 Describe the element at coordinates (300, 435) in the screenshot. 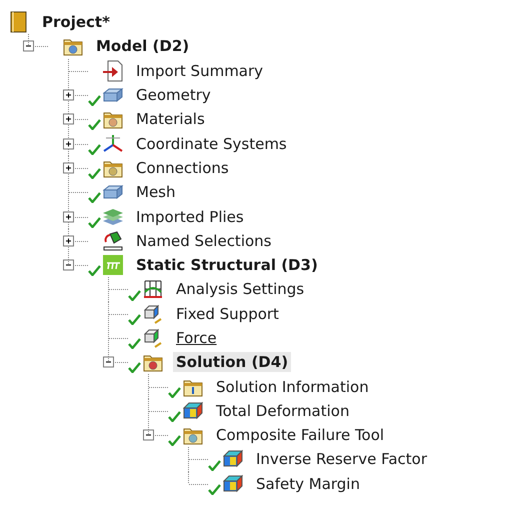

I see `tree-label: Composite Failure Tool` at that location.